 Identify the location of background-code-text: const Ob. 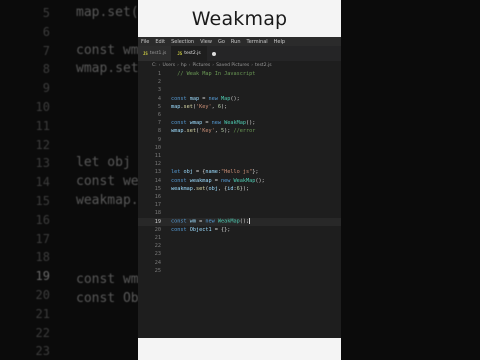
(107, 298).